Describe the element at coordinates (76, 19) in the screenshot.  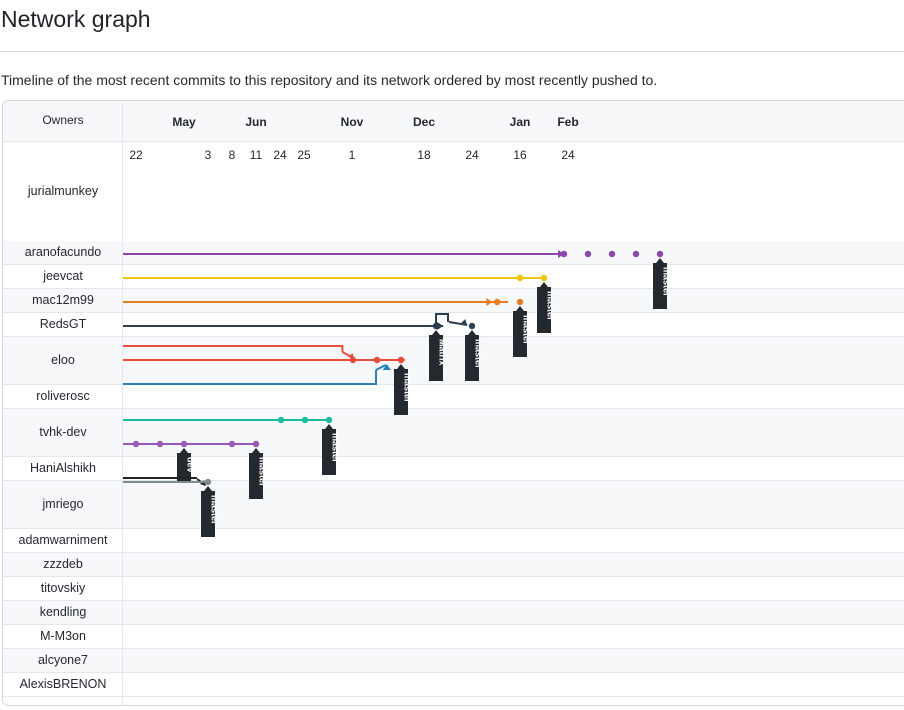
I see `page-title: Network graph` at that location.